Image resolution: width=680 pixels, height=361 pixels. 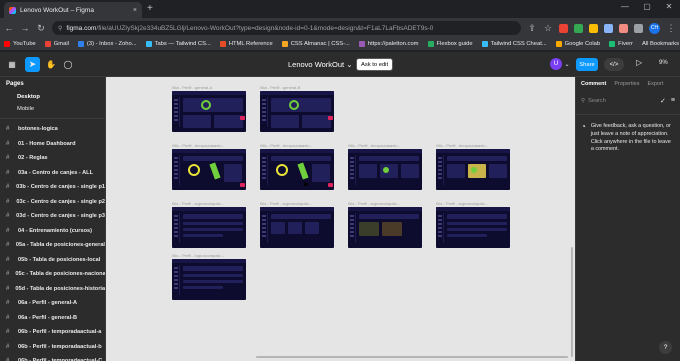 I want to click on layer-item: #06a - Perfil - general-A, so click(x=52, y=303).